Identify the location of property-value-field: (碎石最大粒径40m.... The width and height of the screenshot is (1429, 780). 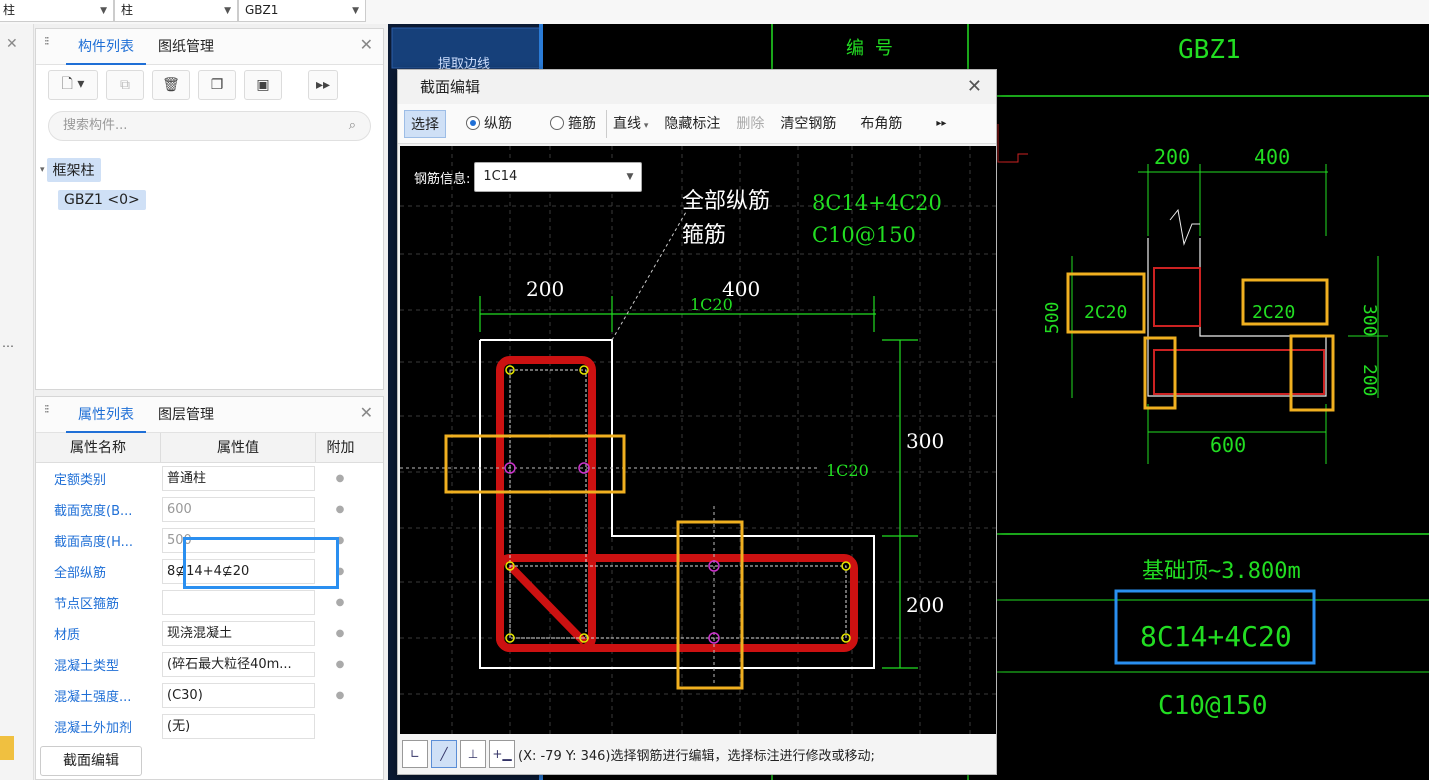
(238, 664).